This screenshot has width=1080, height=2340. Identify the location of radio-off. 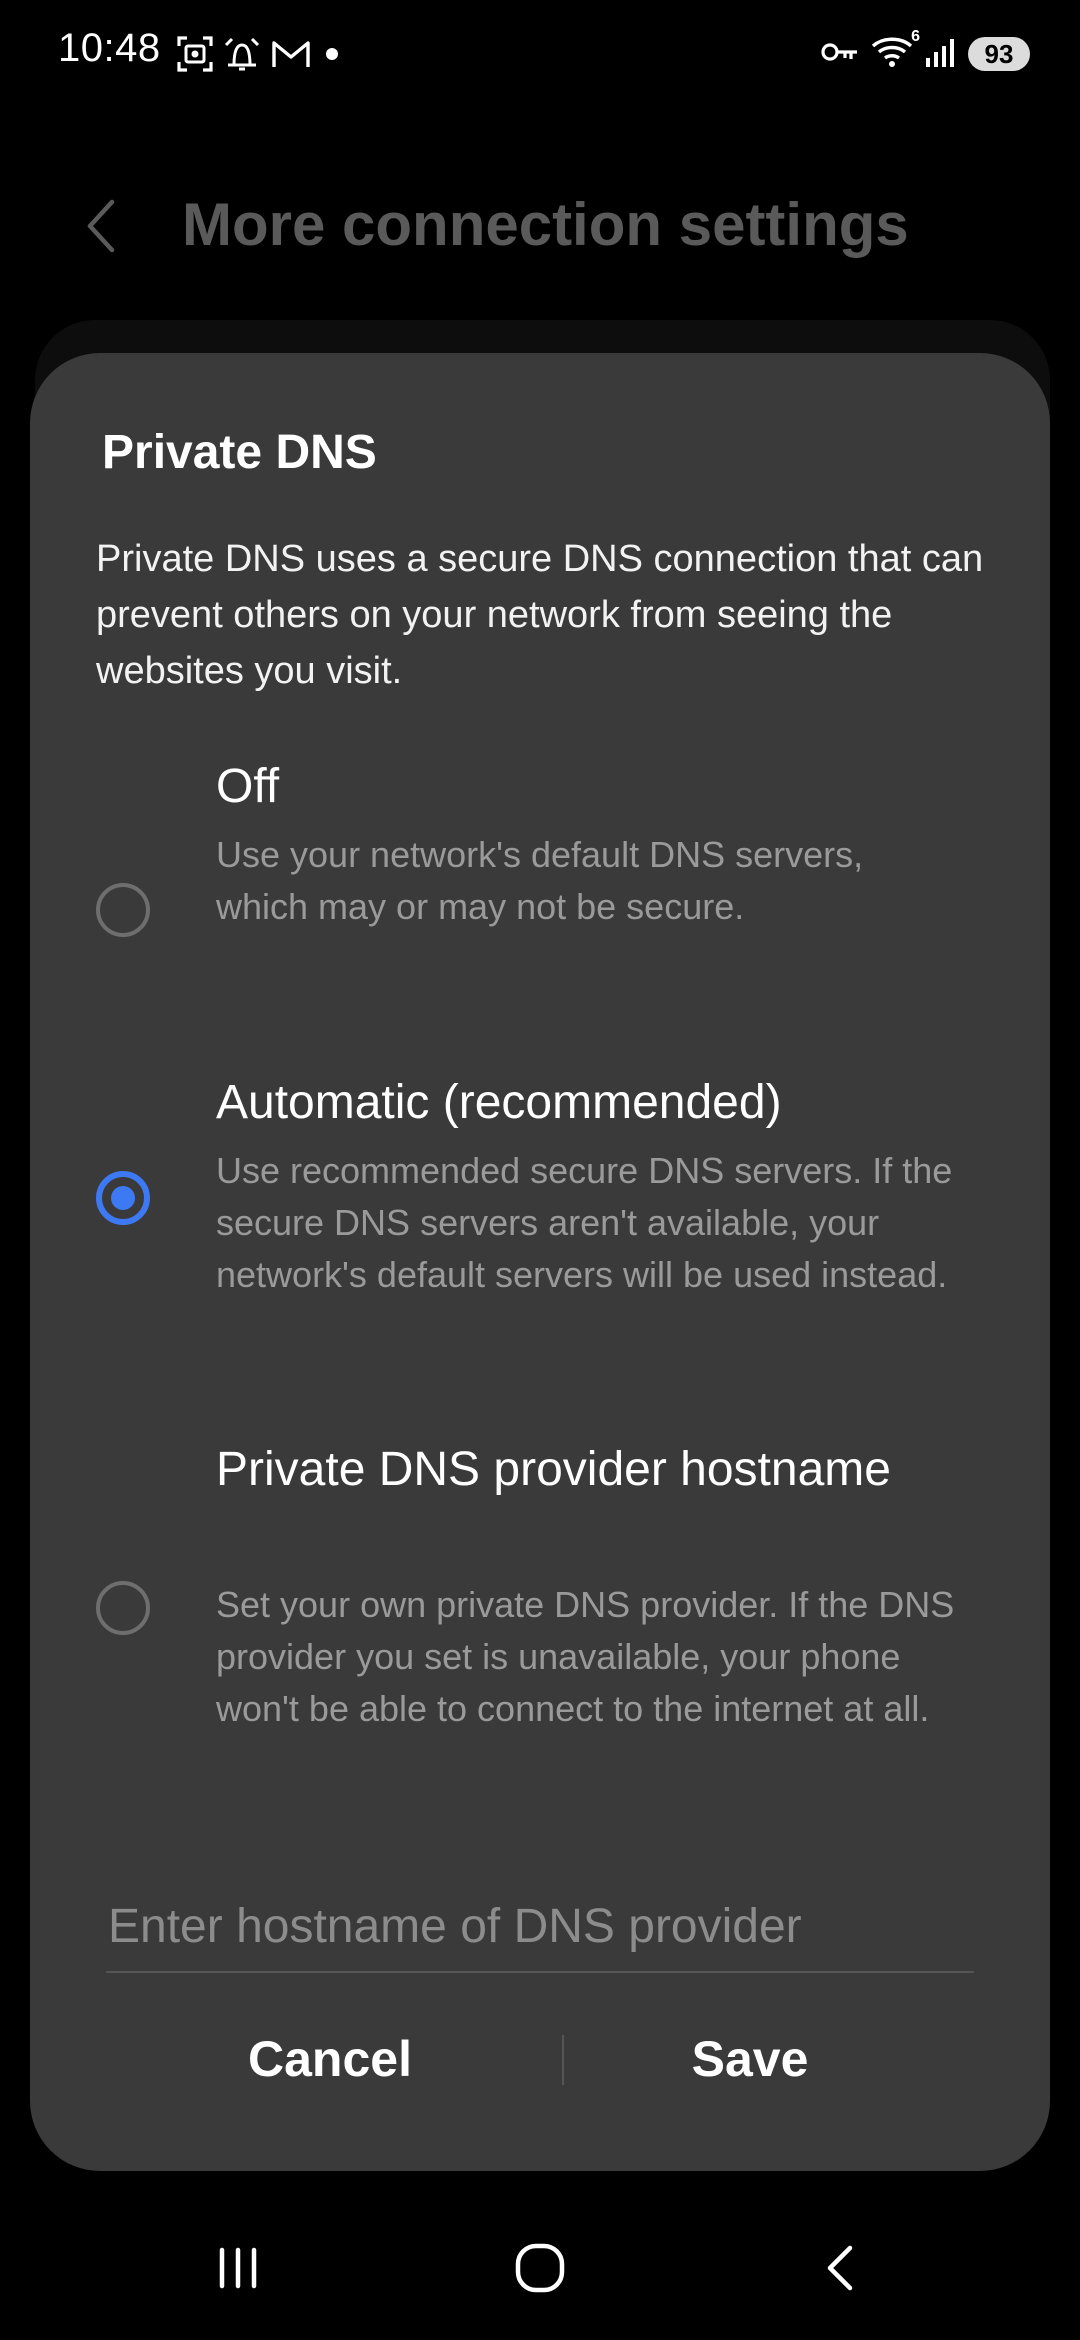
(123, 910).